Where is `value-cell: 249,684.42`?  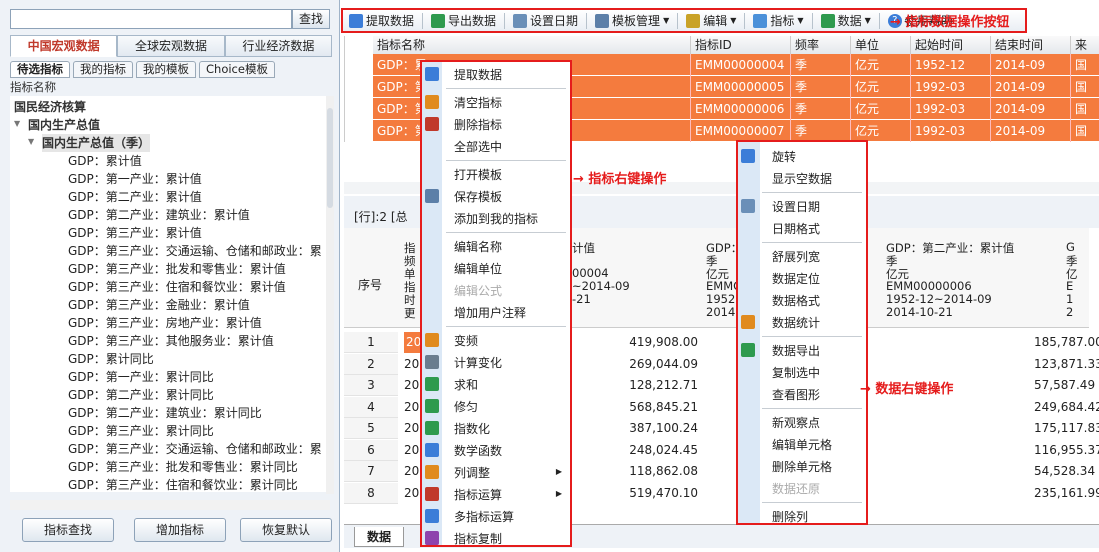
value-cell: 249,684.42 is located at coordinates (1066, 407).